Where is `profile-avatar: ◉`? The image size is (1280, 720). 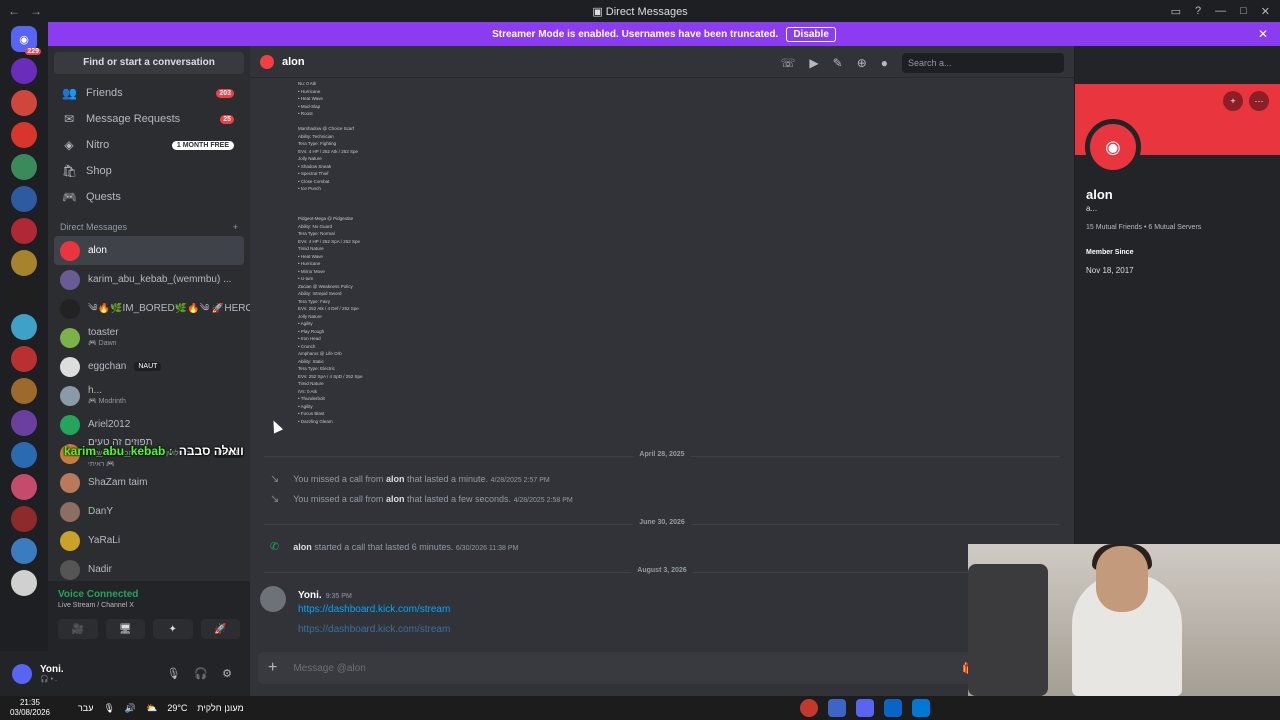
profile-avatar: ◉ is located at coordinates (1113, 147).